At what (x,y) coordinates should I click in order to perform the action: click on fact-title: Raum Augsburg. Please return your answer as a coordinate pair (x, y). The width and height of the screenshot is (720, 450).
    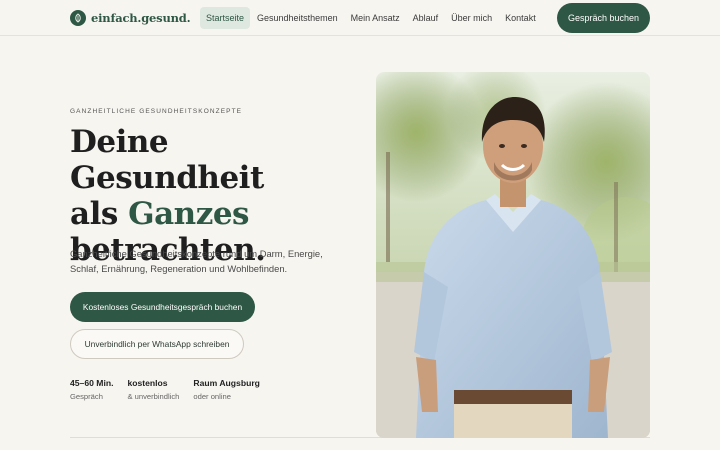
    Looking at the image, I should click on (226, 383).